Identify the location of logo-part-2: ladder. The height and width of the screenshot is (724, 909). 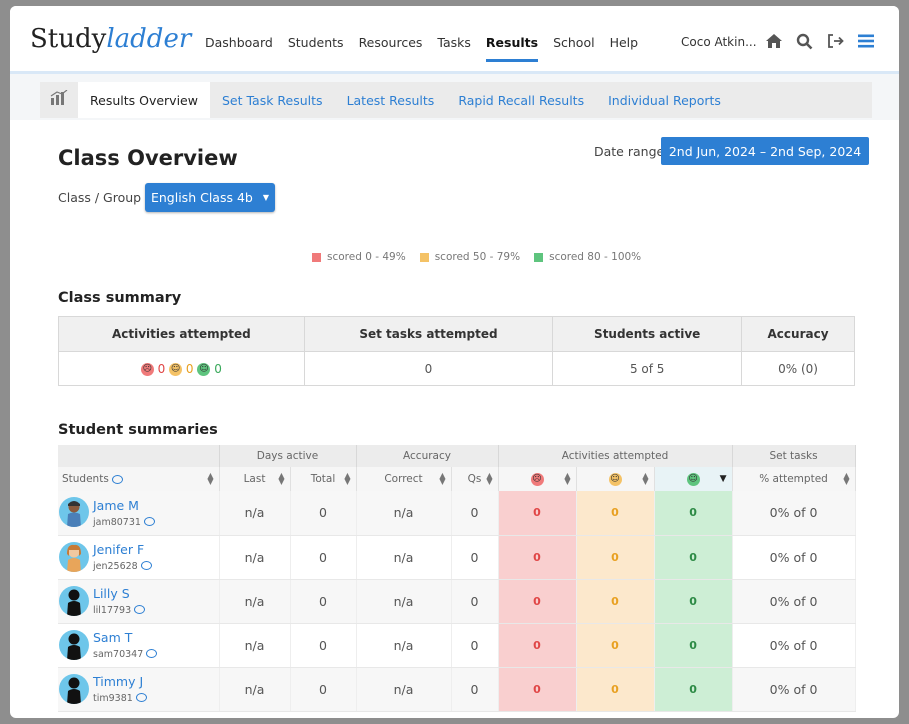
(149, 39).